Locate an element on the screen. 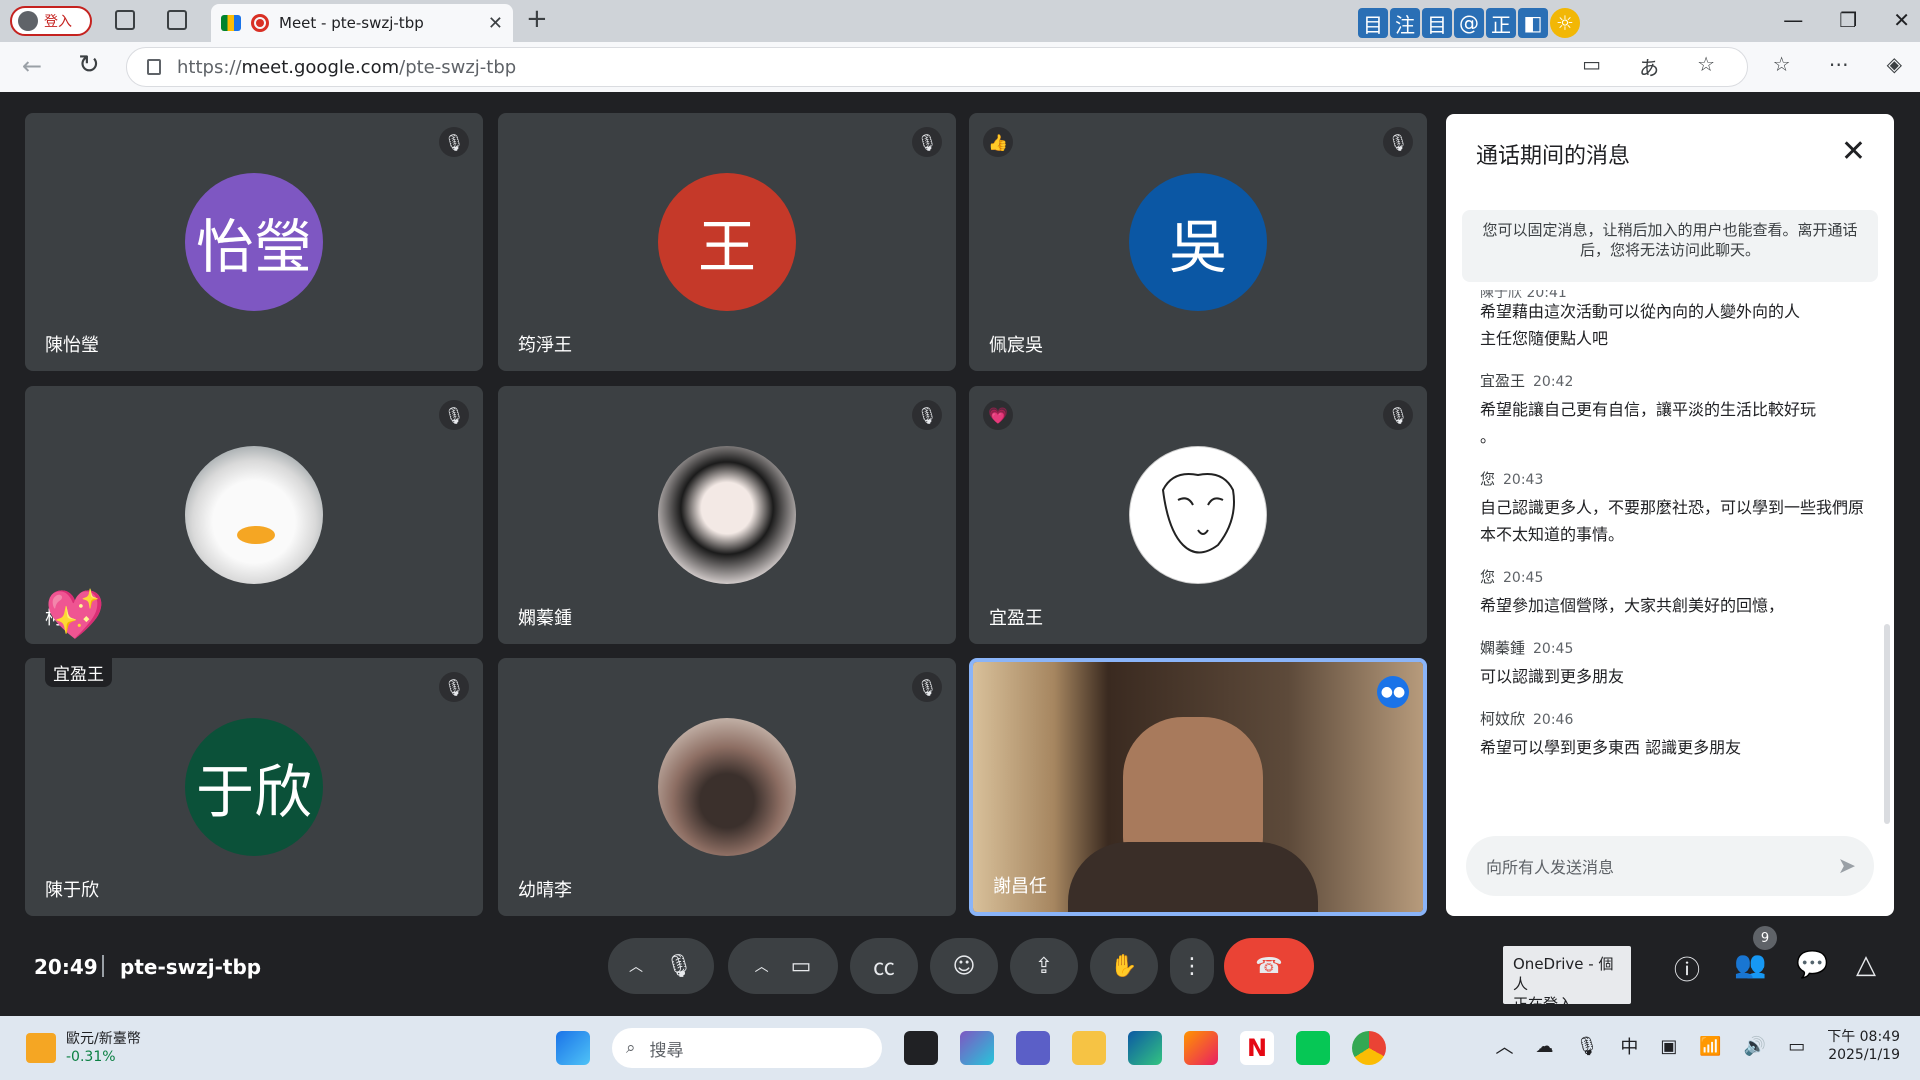  send-icon: ➤ is located at coordinates (1847, 866).